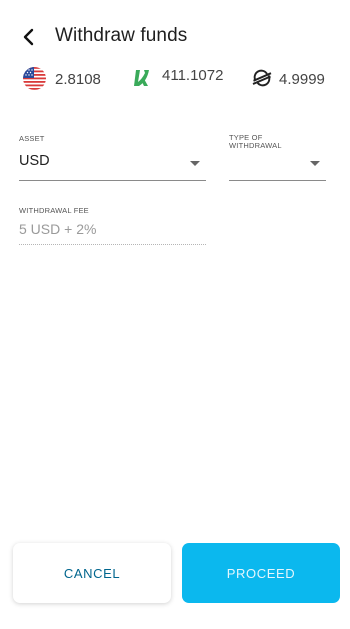  What do you see at coordinates (92, 573) in the screenshot?
I see `cancel-button: CANCEL` at bounding box center [92, 573].